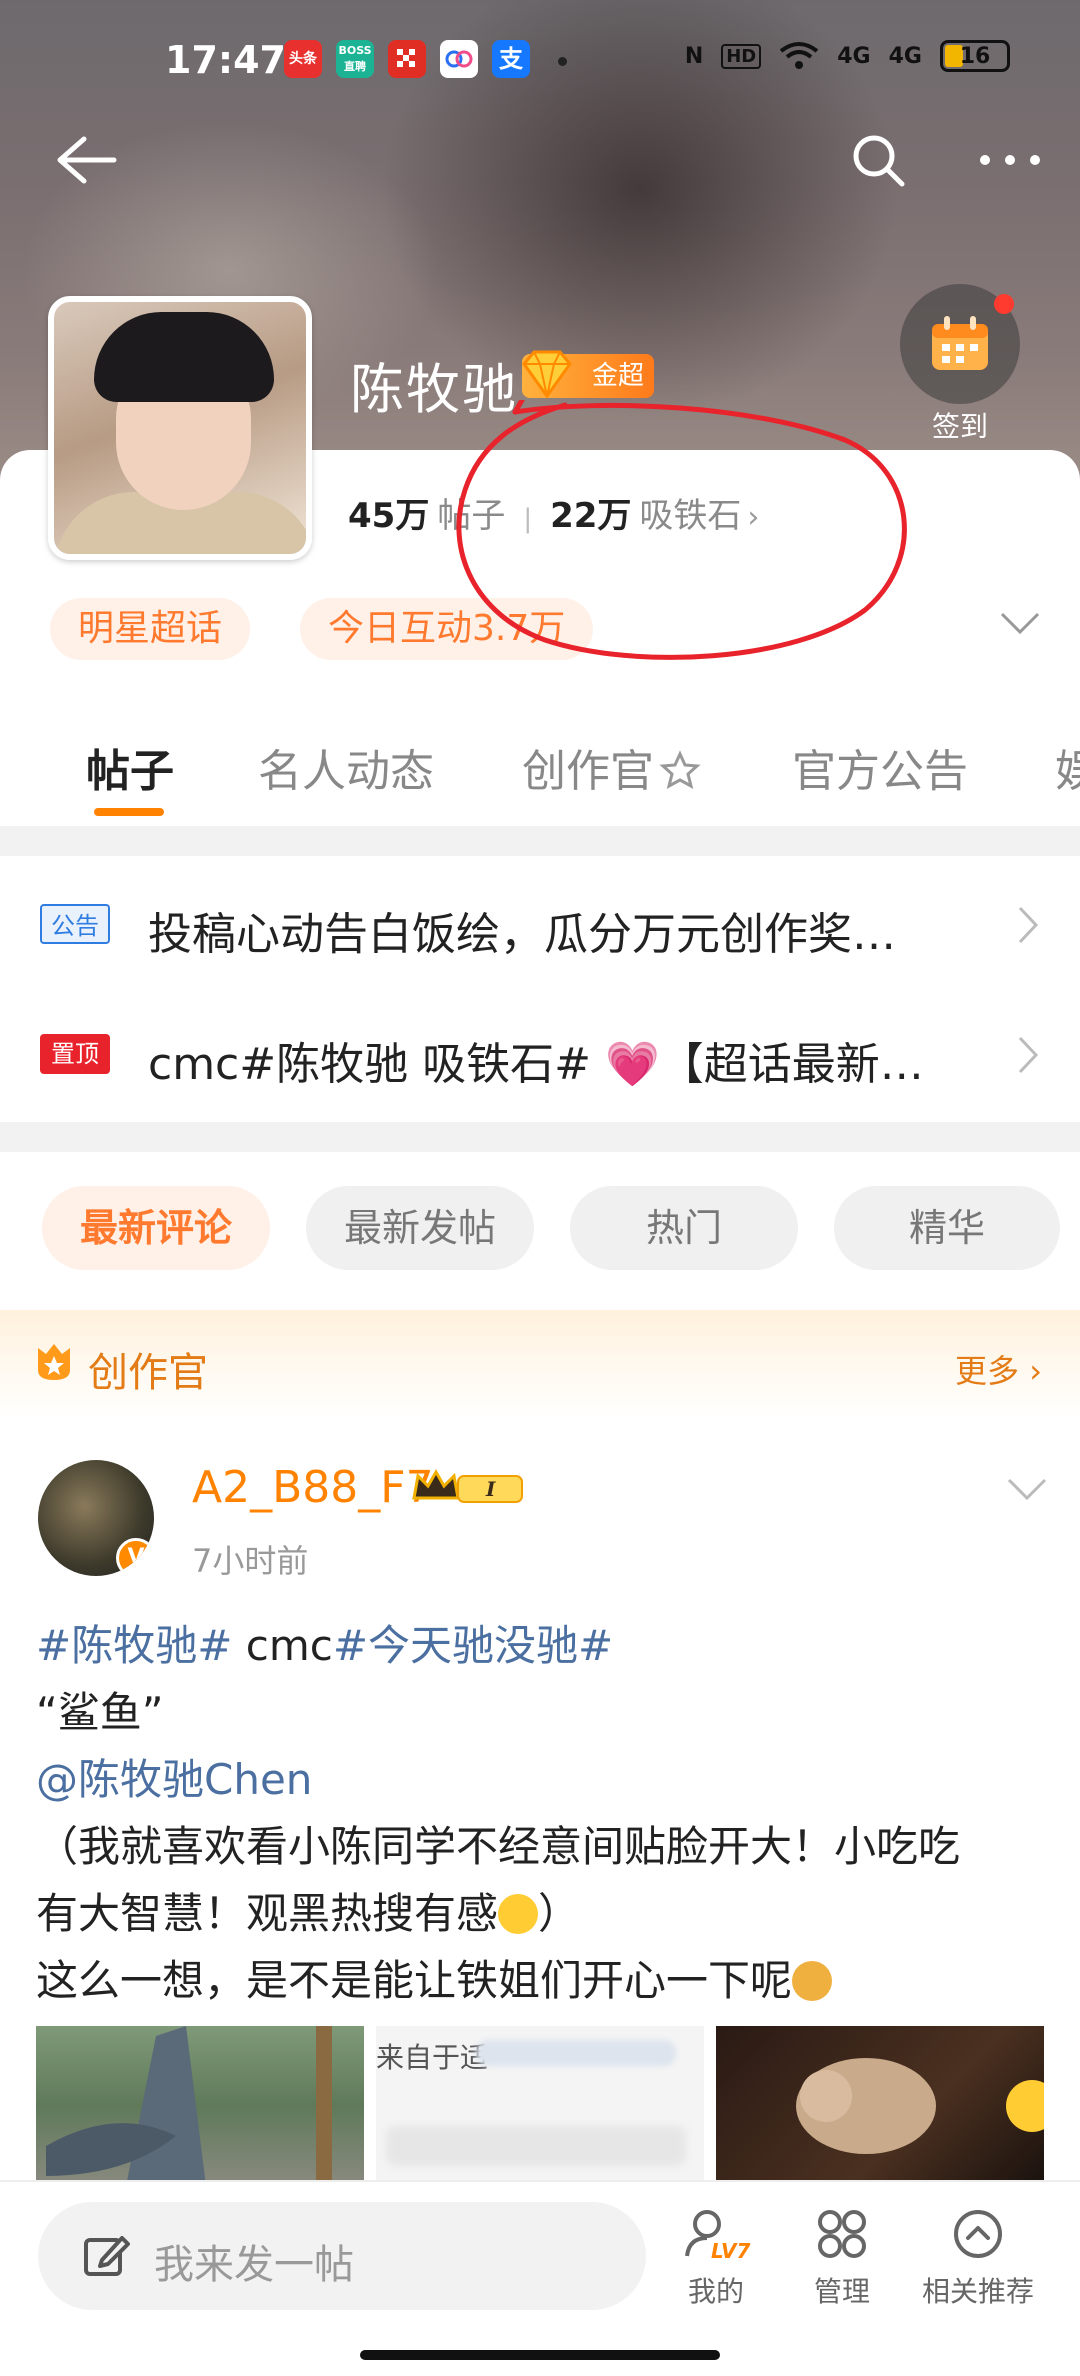 This screenshot has width=1080, height=2376. Describe the element at coordinates (1004, 304) in the screenshot. I see `checkin-red-dot` at that location.